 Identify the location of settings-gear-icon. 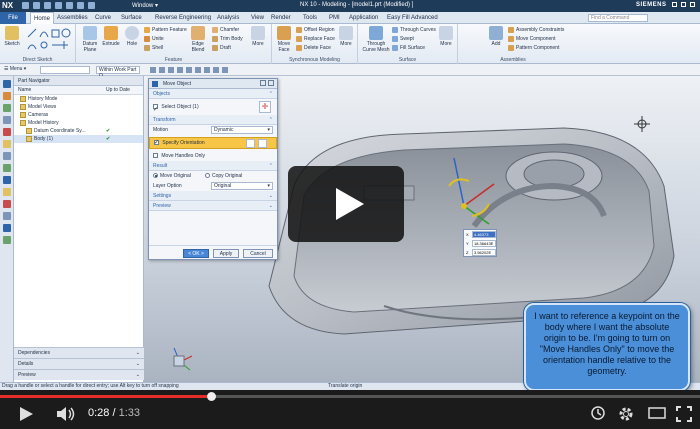
(626, 414).